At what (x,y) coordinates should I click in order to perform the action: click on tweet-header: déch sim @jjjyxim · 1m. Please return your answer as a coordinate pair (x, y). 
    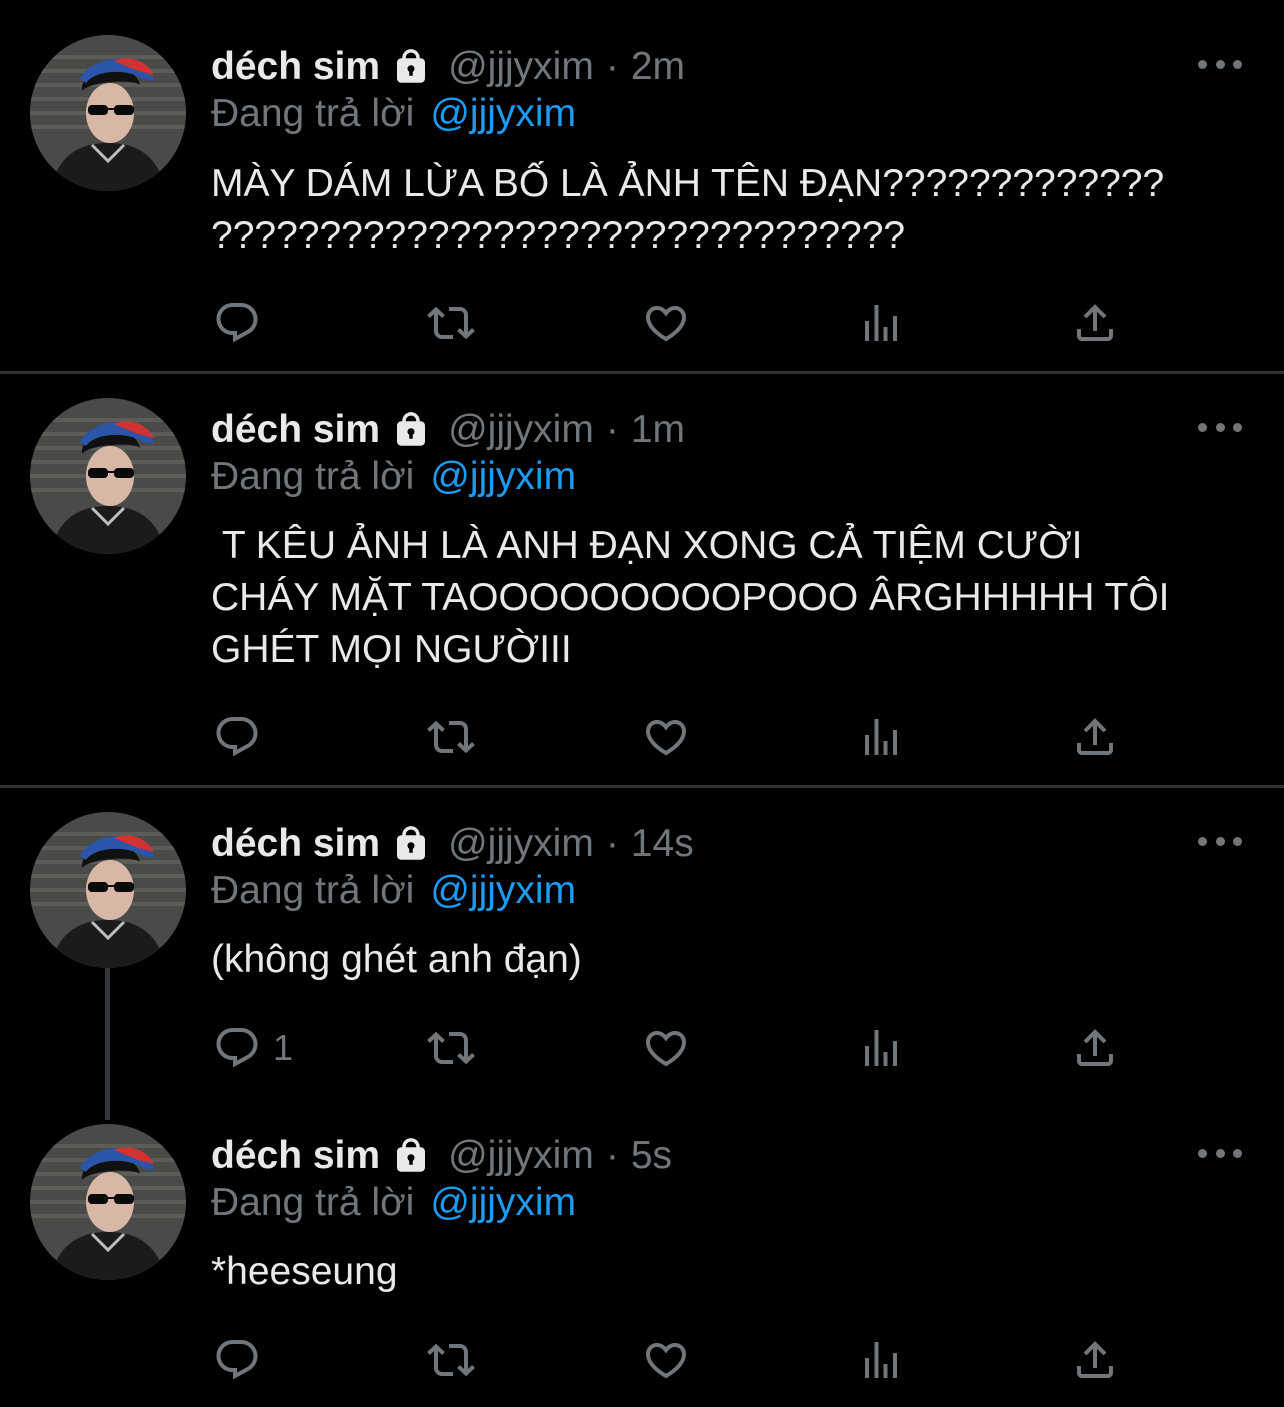
    Looking at the image, I should click on (448, 430).